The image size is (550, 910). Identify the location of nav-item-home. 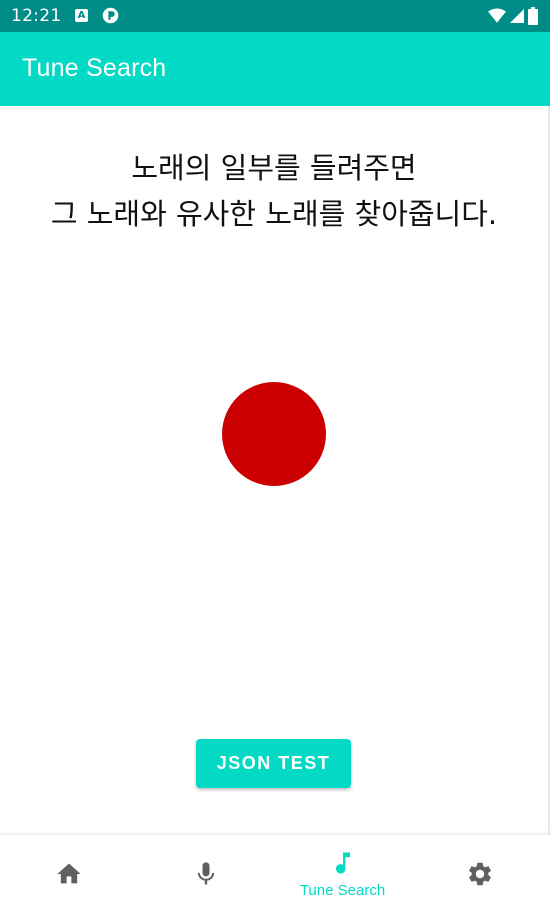
(68, 872).